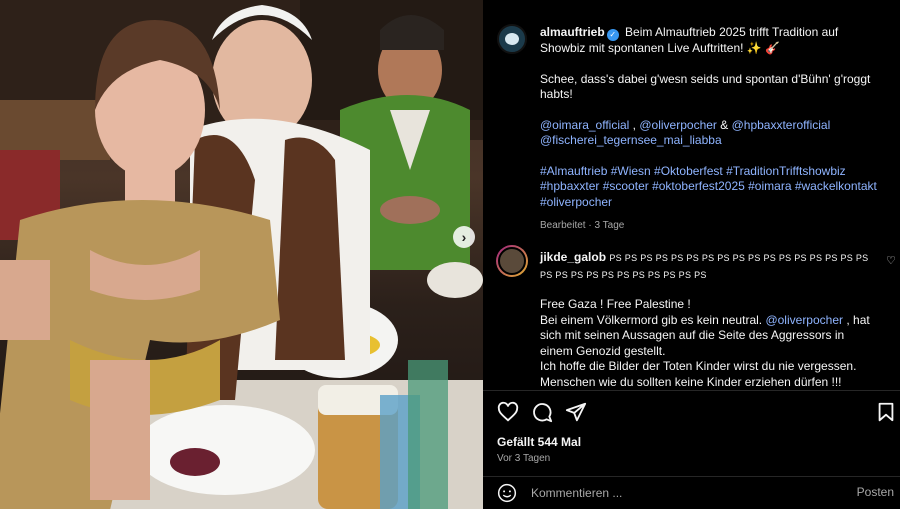  I want to click on comment-line: Free Gaza ! Free Palestine !, so click(615, 304).